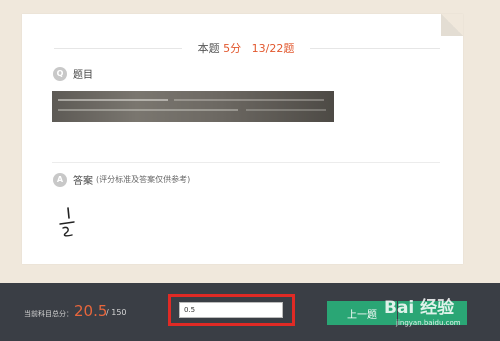 This screenshot has height=341, width=500. I want to click on score-input, so click(231, 310).